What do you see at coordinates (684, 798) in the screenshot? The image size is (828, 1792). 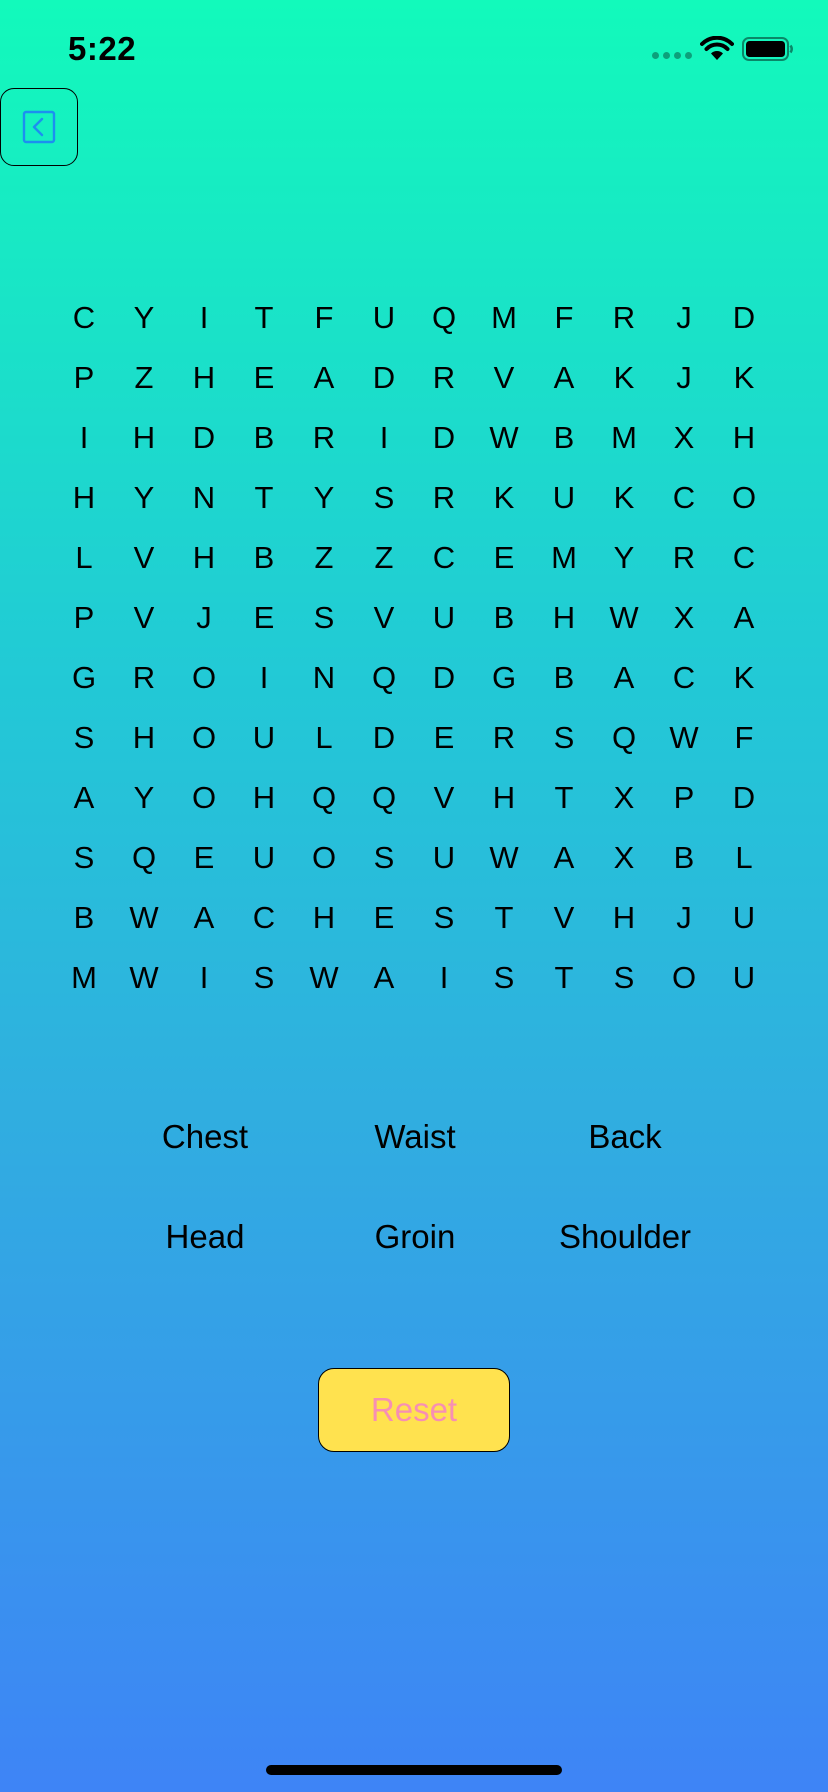 I see `grid-cell: P` at bounding box center [684, 798].